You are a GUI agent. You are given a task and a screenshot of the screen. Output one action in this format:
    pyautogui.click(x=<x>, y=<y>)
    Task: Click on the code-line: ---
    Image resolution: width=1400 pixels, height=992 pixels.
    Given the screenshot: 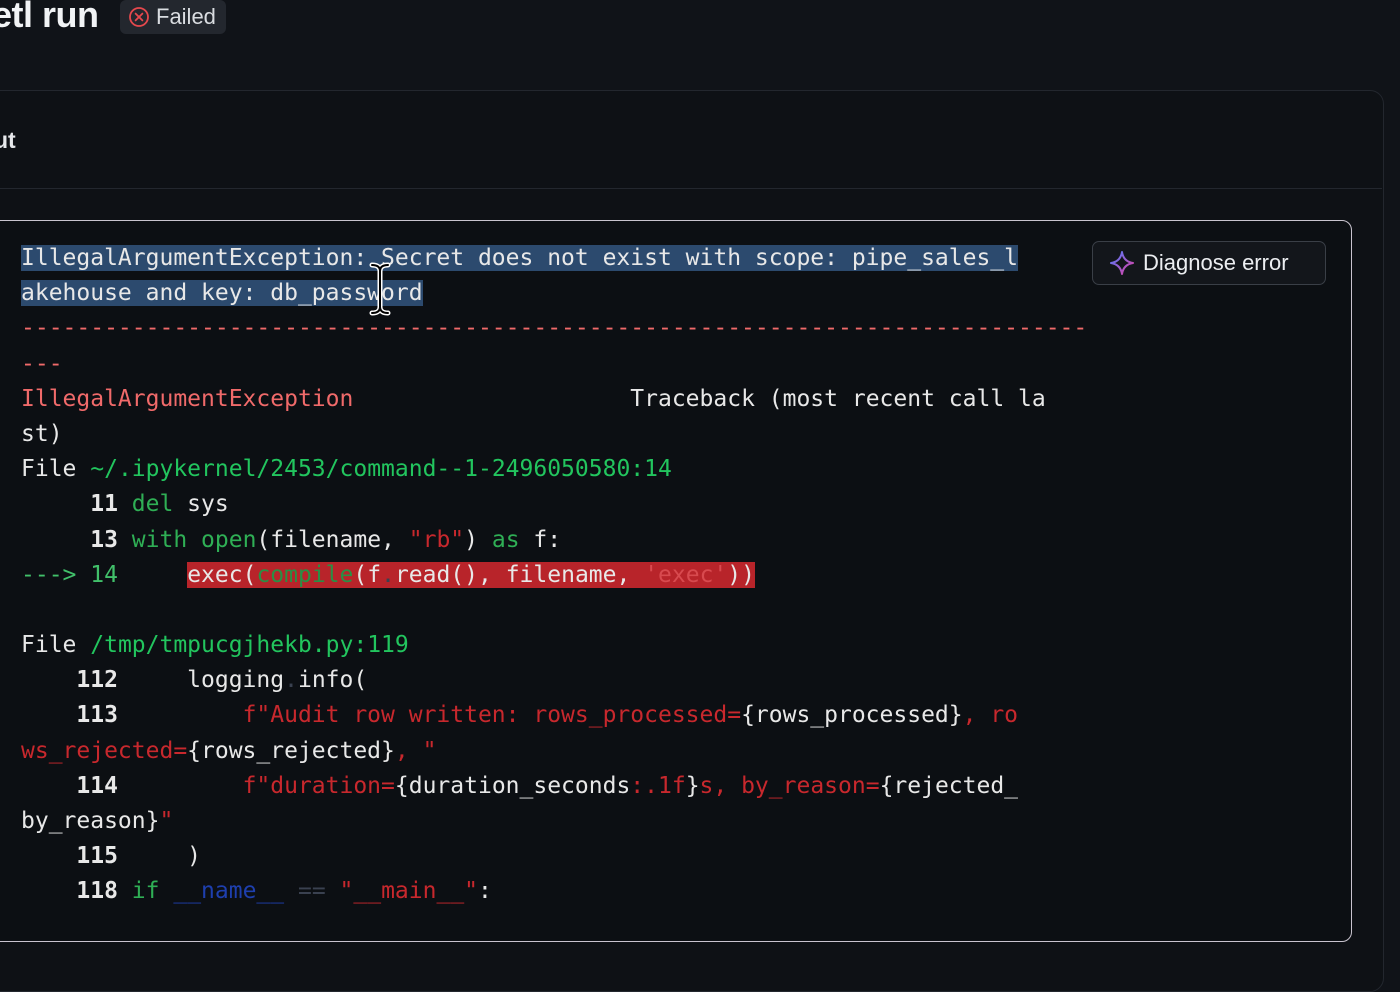 What is the action you would take?
    pyautogui.click(x=42, y=363)
    